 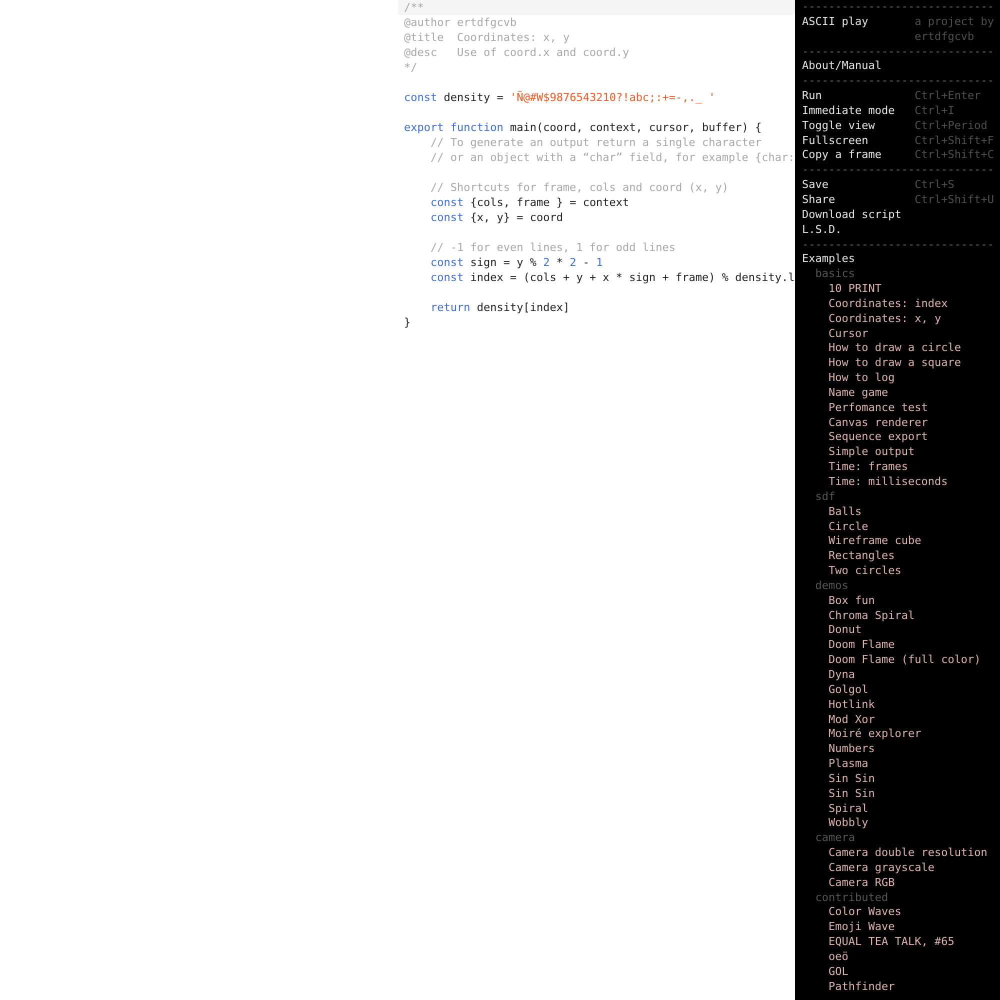 I want to click on code-line: // -1 for even lines, 1 for odd lines, so click(x=553, y=247).